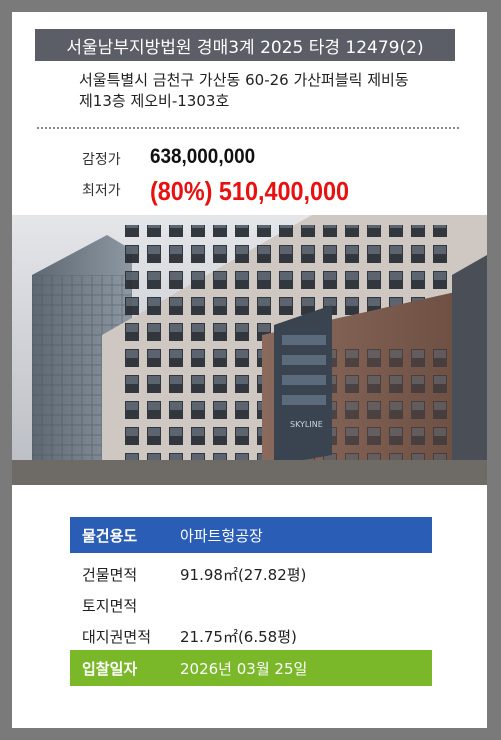  I want to click on bid-date-label: 입찰일자, so click(110, 668).